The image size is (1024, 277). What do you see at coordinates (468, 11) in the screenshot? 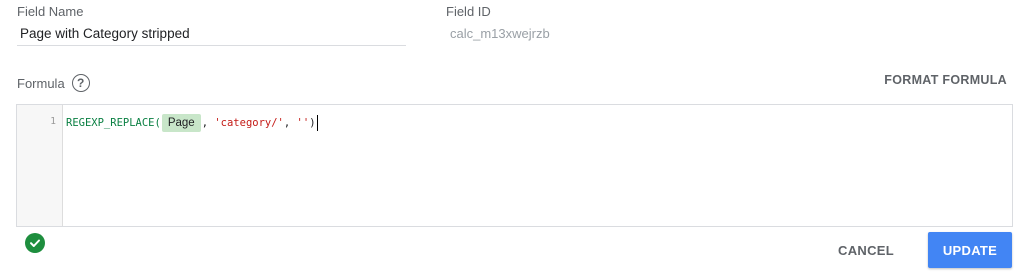
I see `field-id-label: Field ID` at bounding box center [468, 11].